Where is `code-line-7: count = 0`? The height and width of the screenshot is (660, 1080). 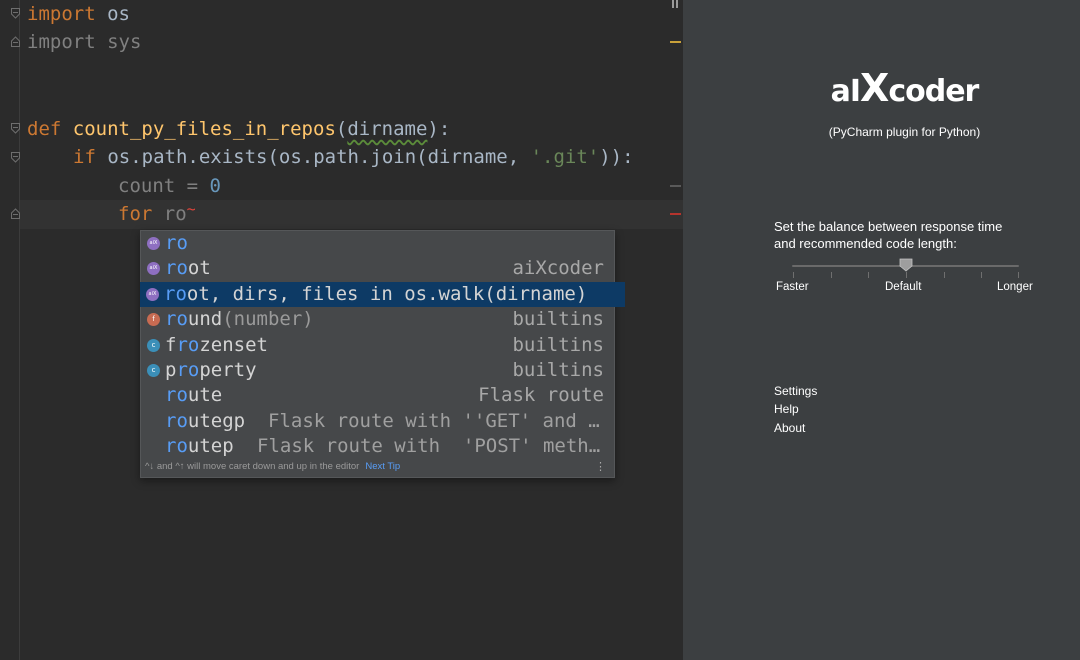 code-line-7: count = 0 is located at coordinates (169, 186).